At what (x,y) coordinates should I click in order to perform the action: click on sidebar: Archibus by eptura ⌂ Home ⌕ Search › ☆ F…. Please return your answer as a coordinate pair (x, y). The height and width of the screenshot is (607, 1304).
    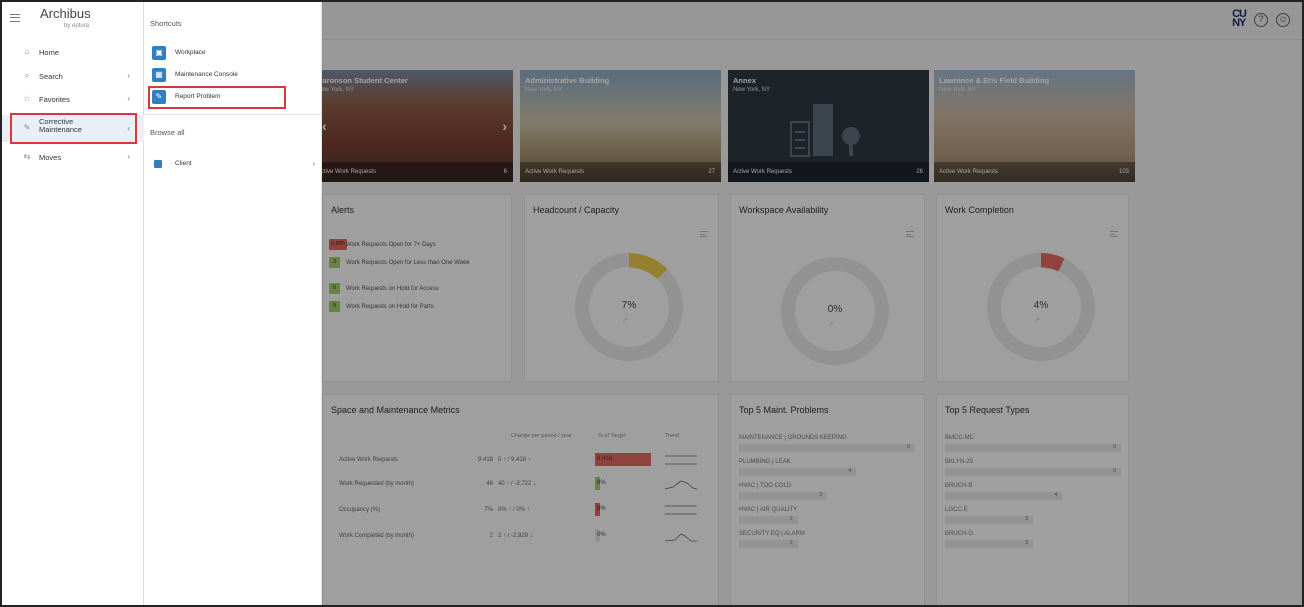
    Looking at the image, I should click on (73, 303).